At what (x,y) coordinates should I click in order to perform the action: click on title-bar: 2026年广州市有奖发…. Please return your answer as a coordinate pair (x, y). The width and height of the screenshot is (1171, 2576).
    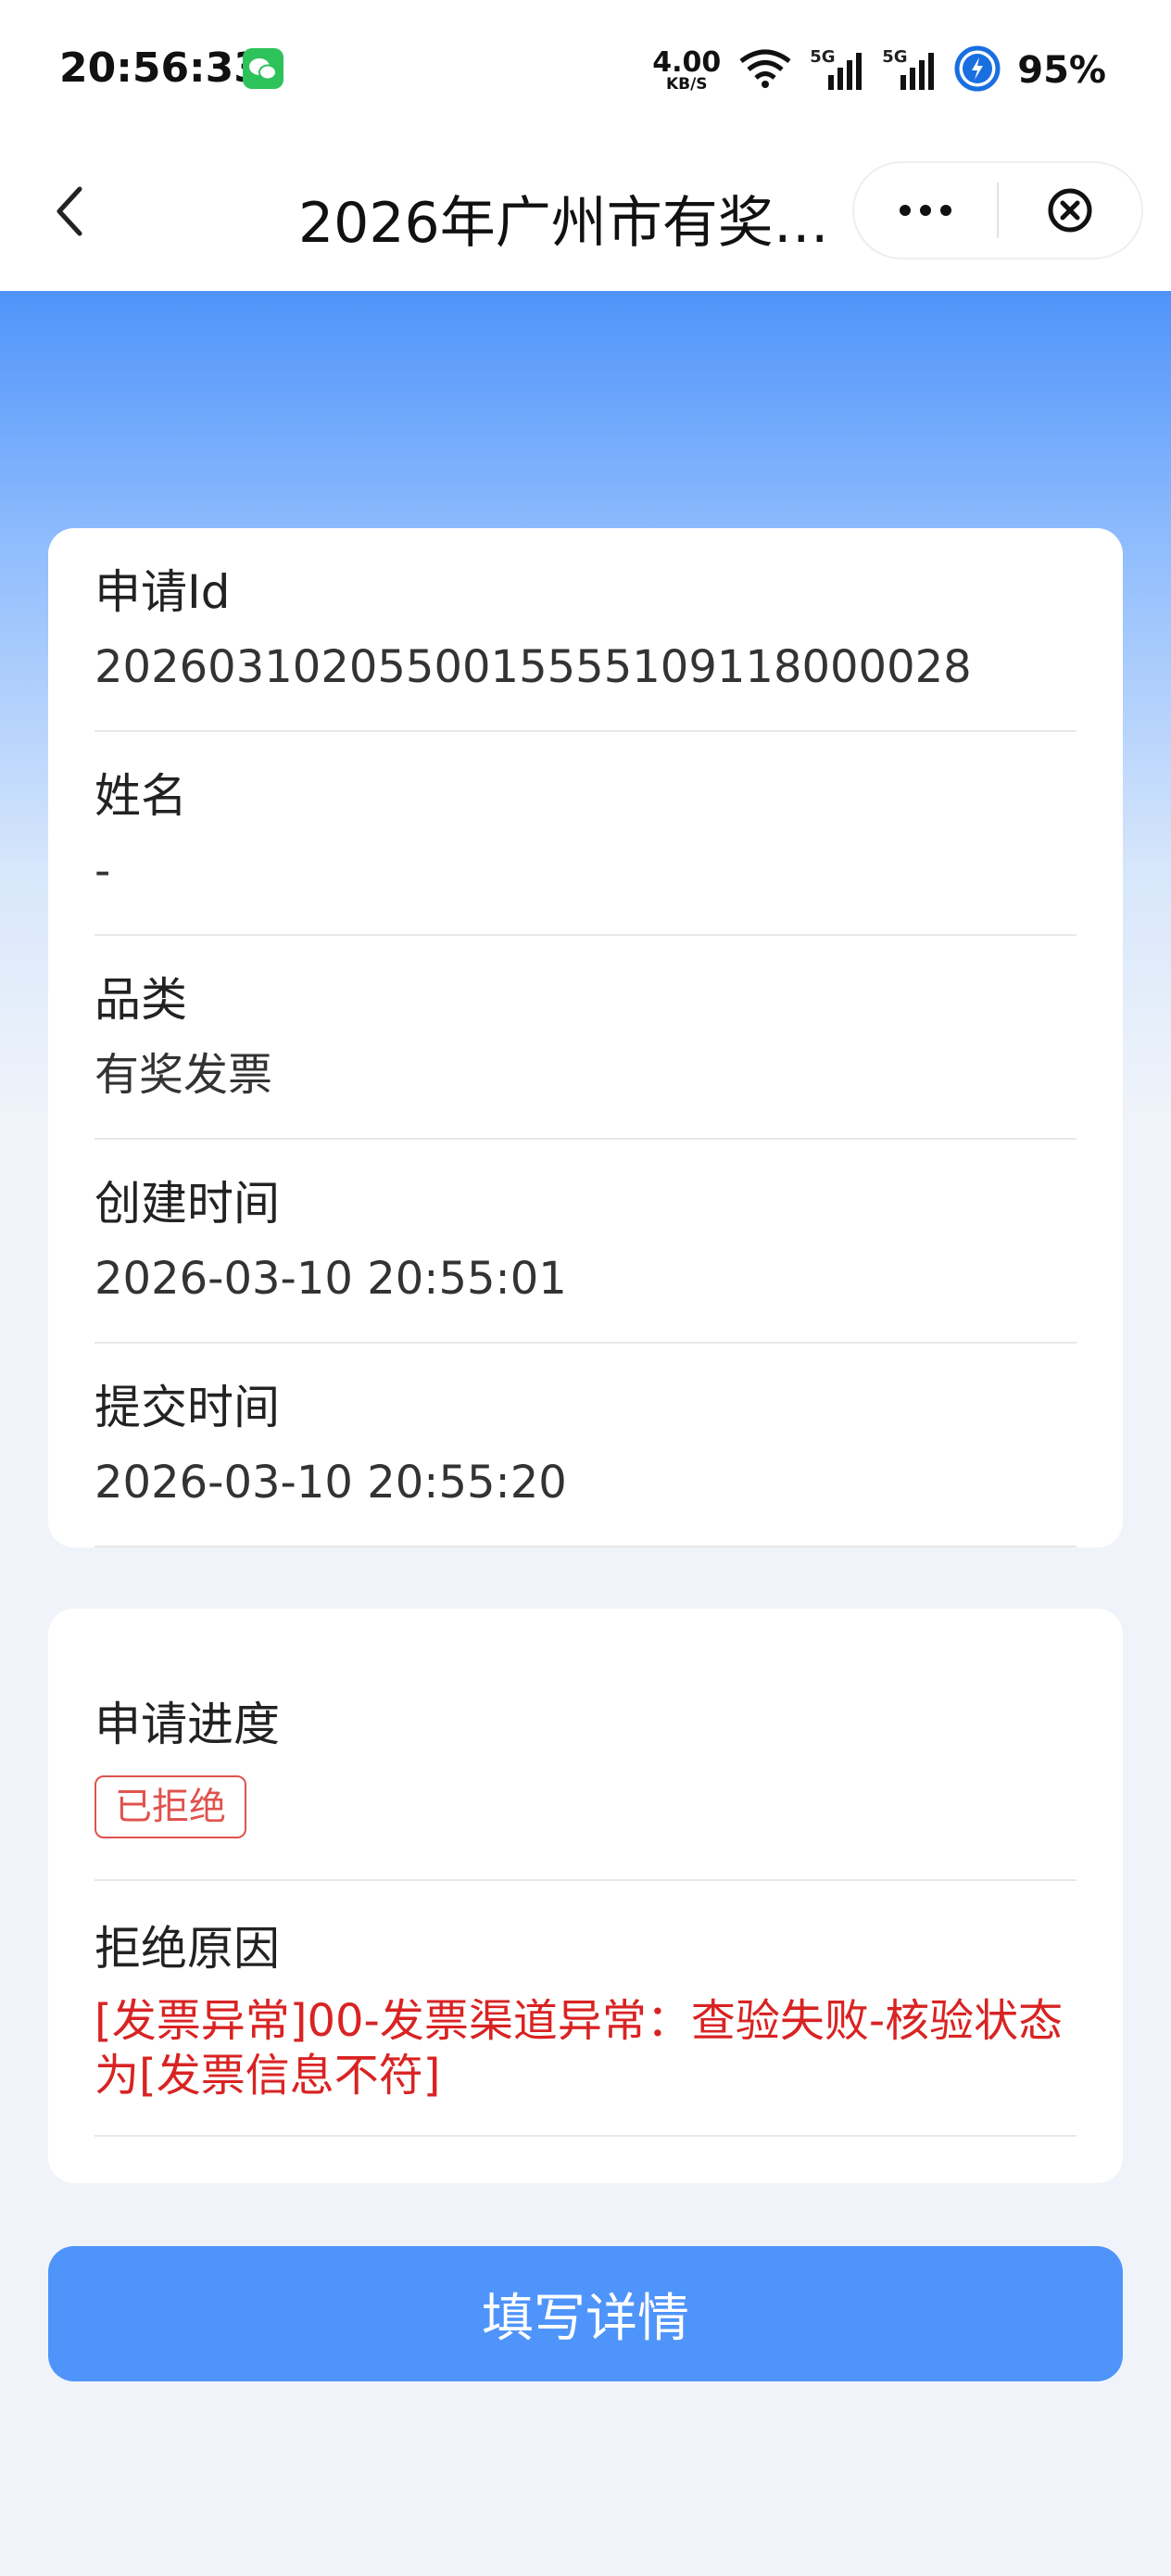
    Looking at the image, I should click on (585, 216).